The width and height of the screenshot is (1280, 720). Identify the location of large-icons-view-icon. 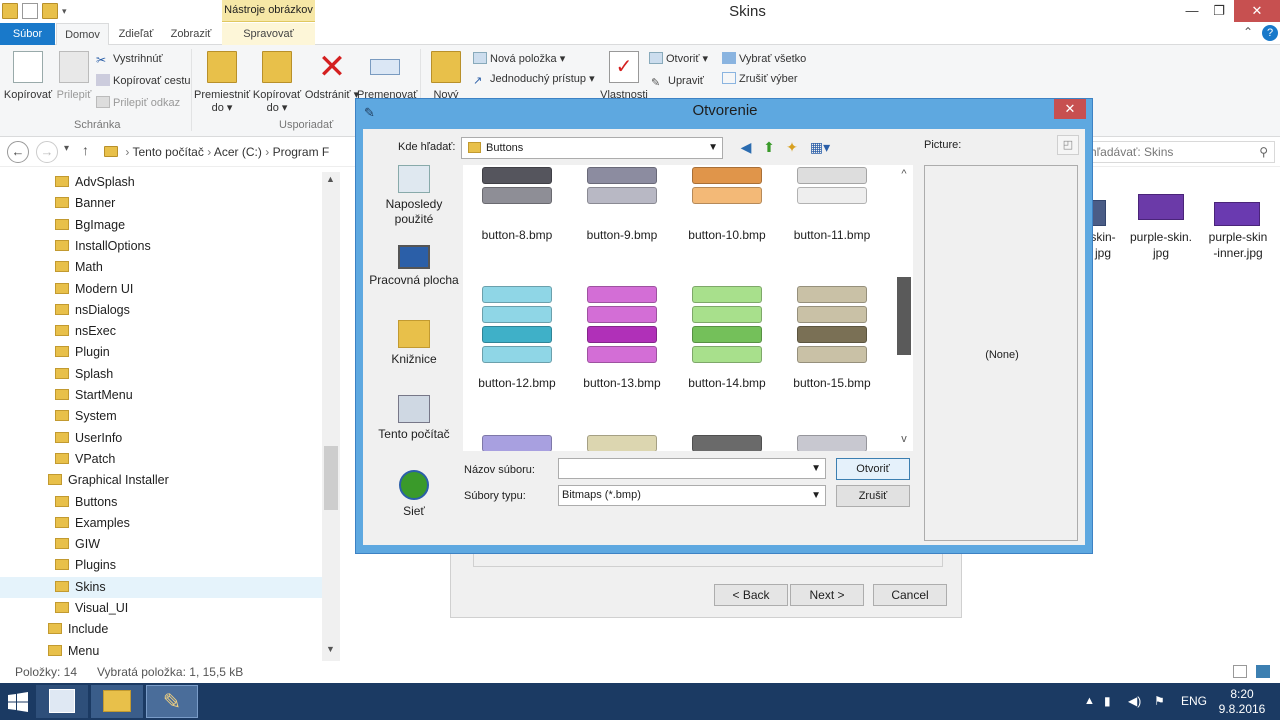
(1263, 671).